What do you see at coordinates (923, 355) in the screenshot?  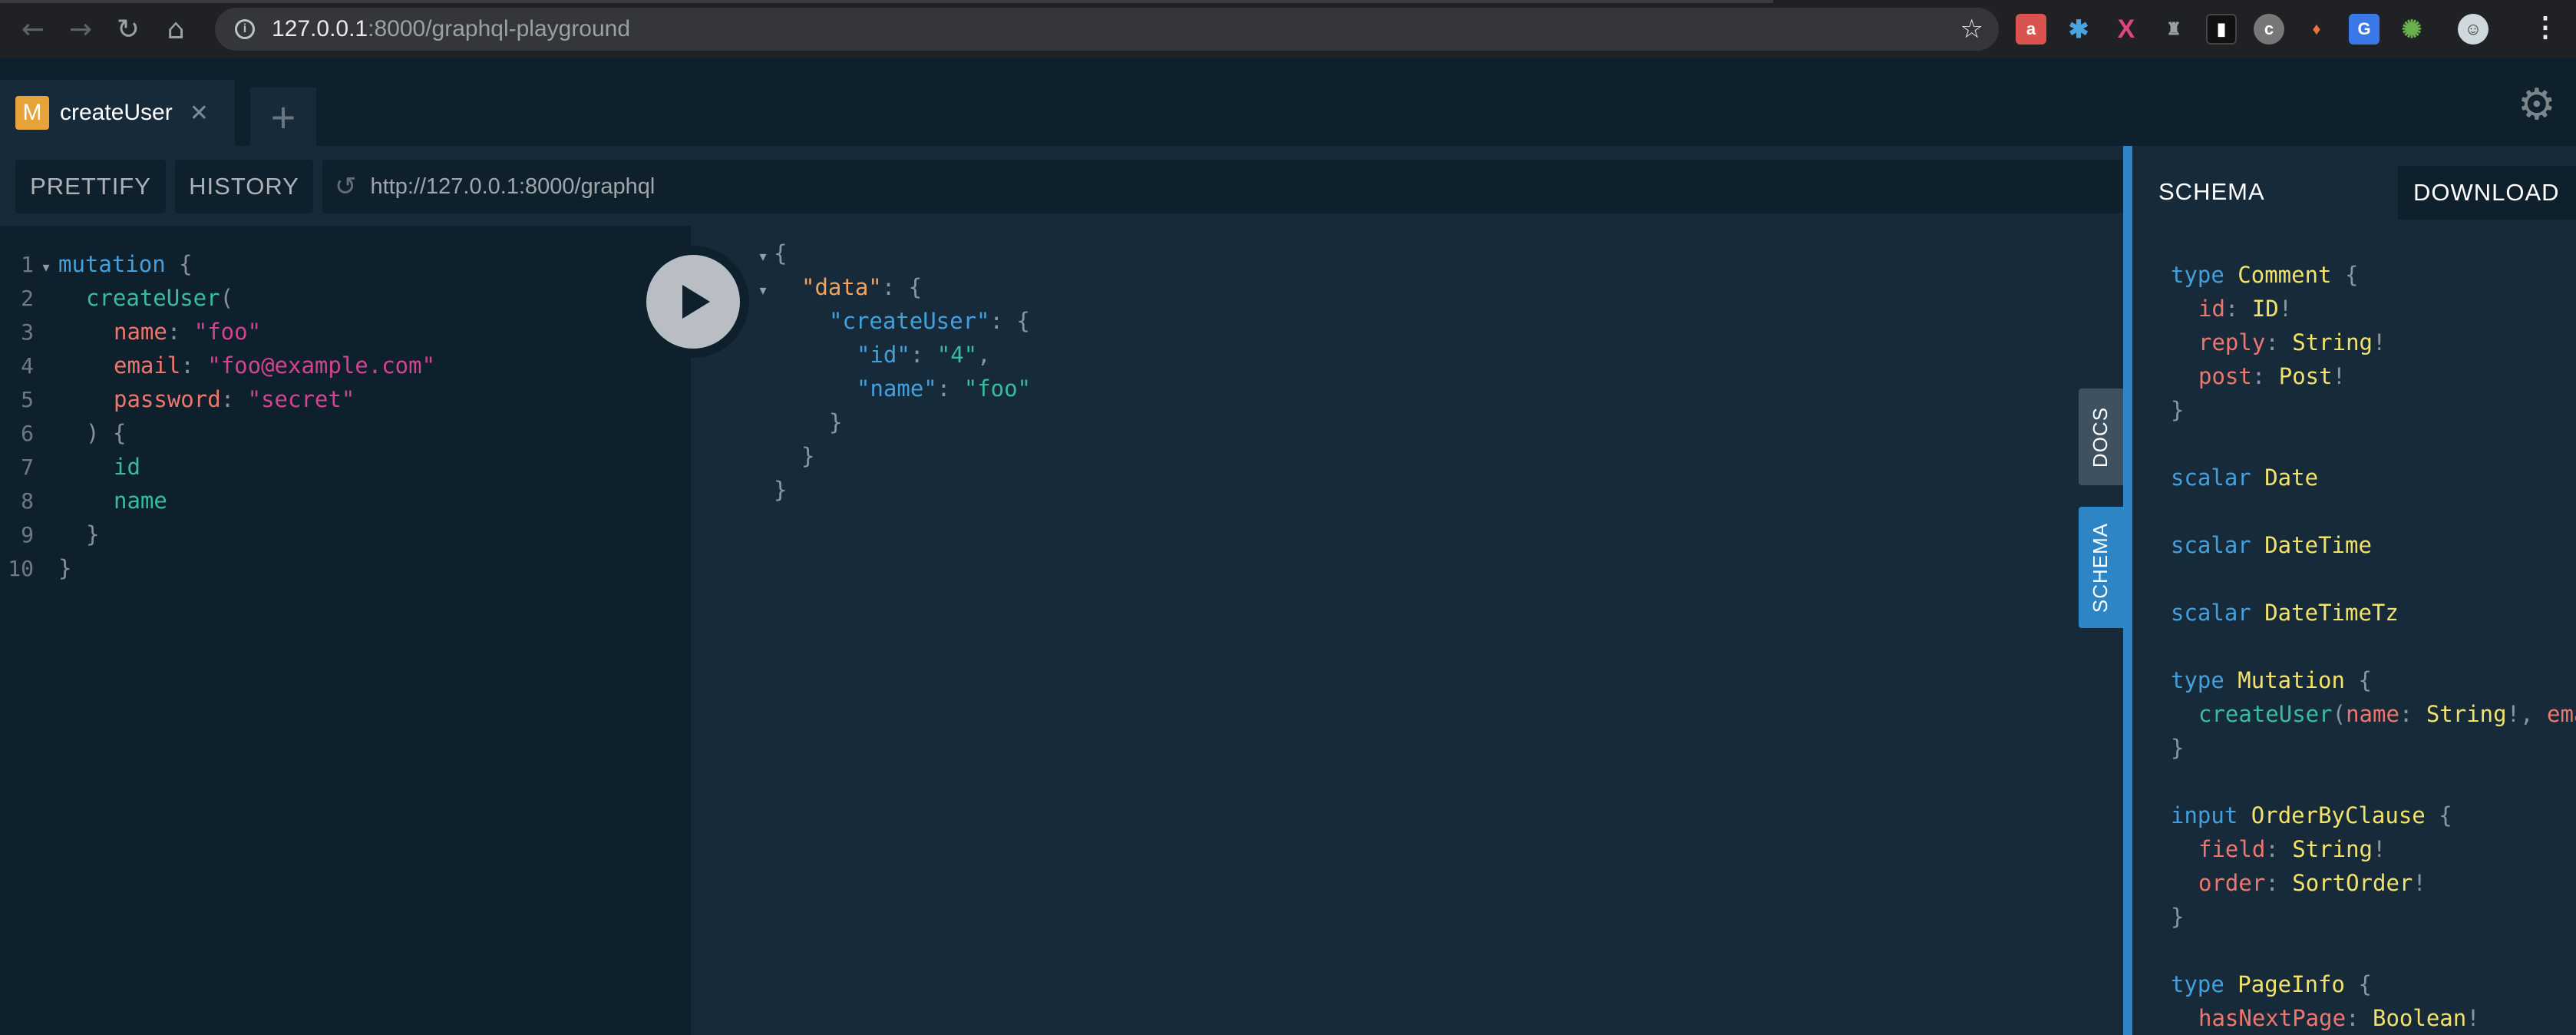 I see `result-token: :` at bounding box center [923, 355].